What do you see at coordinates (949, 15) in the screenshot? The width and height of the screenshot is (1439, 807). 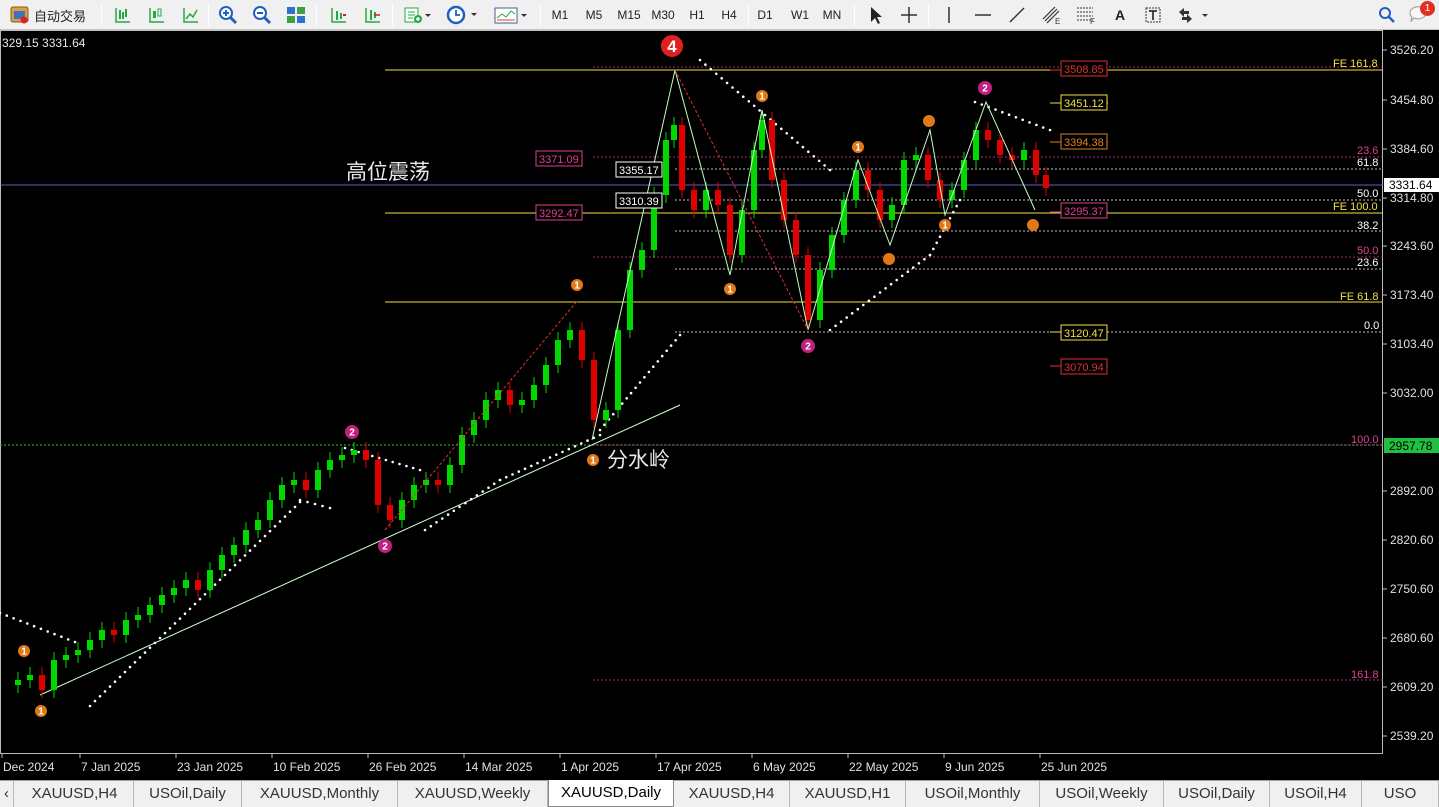 I see `vertical-line-tool-button` at bounding box center [949, 15].